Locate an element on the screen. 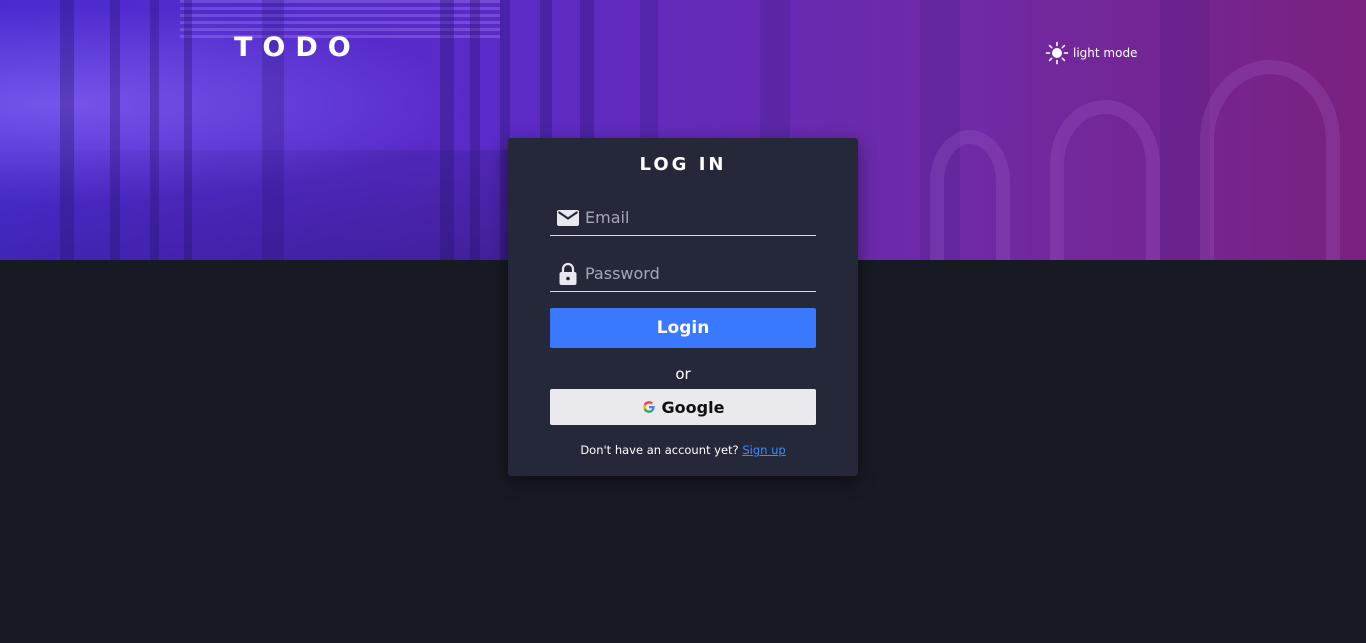 Image resolution: width=1366 pixels, height=643 pixels. google-login-button: Google is located at coordinates (683, 407).